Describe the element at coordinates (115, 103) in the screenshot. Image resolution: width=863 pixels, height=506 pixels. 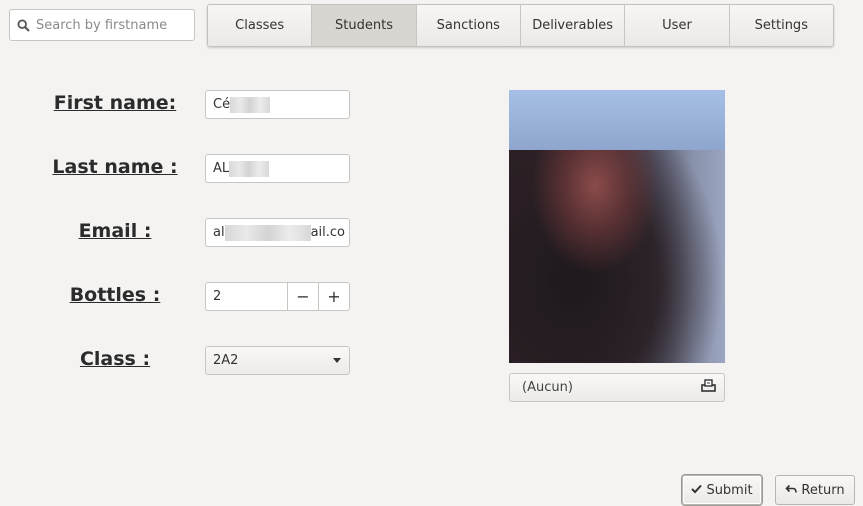
I see `first-name-label: First name:` at that location.